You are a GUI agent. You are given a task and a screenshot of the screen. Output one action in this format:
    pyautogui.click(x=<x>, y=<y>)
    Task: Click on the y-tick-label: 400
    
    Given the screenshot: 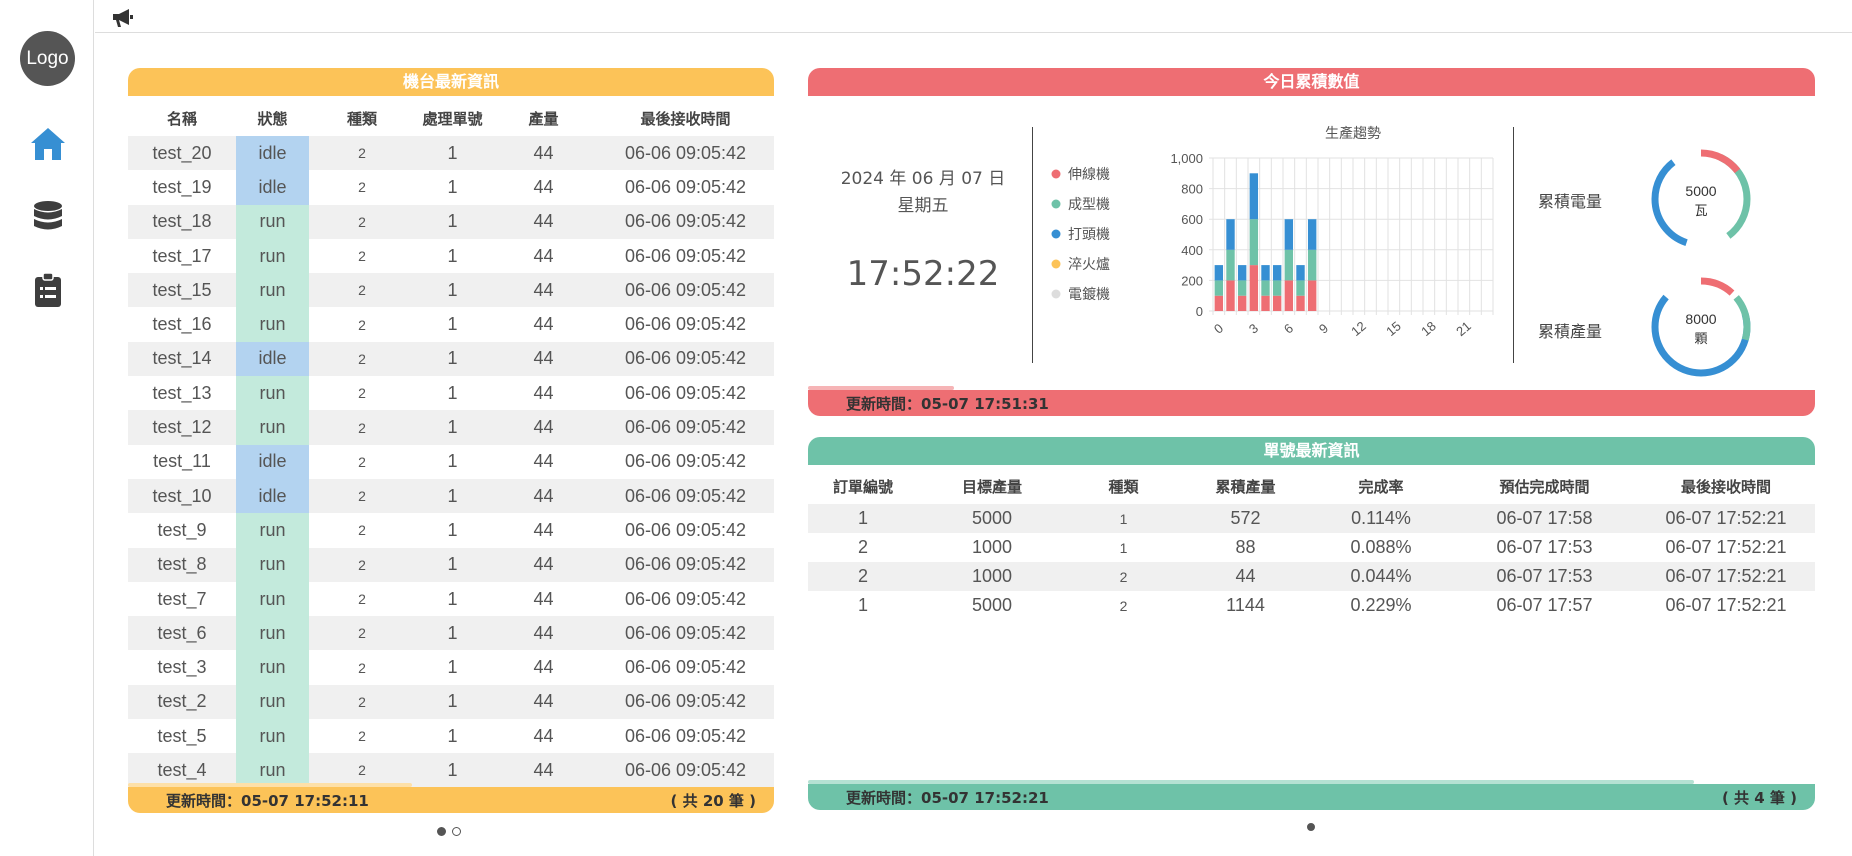 What is the action you would take?
    pyautogui.click(x=1192, y=250)
    